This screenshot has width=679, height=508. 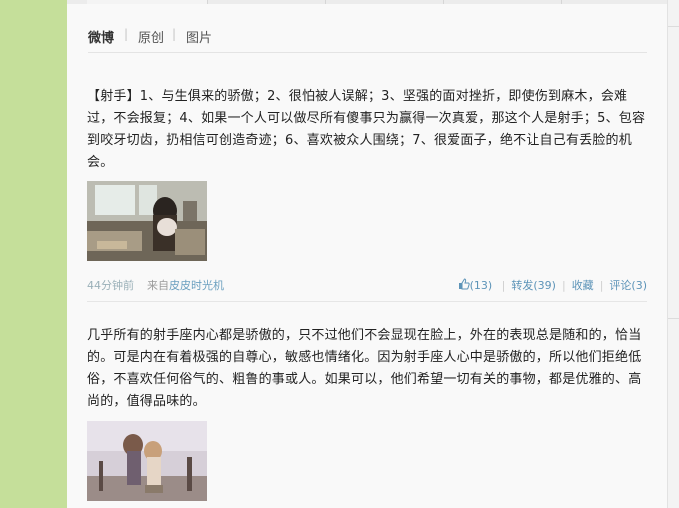 I want to click on post-meta-bar: 44分钟前 来自皮皮时光机 (13) | 转发(39) | 收藏 | 评论(3), so click(x=367, y=285).